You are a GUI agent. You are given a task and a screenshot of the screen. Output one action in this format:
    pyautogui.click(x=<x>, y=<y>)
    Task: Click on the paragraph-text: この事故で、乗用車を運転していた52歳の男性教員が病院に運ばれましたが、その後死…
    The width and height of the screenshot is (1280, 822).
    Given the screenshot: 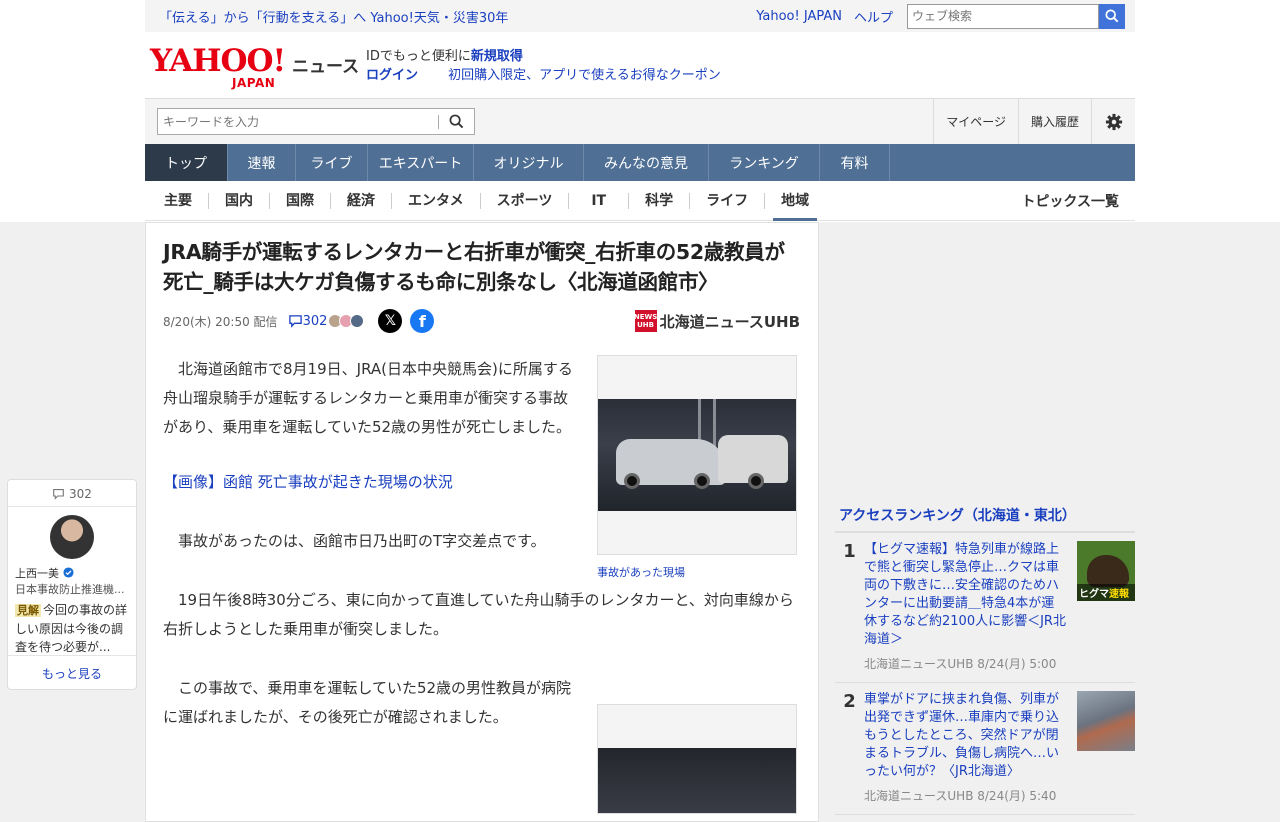 What is the action you would take?
    pyautogui.click(x=367, y=702)
    